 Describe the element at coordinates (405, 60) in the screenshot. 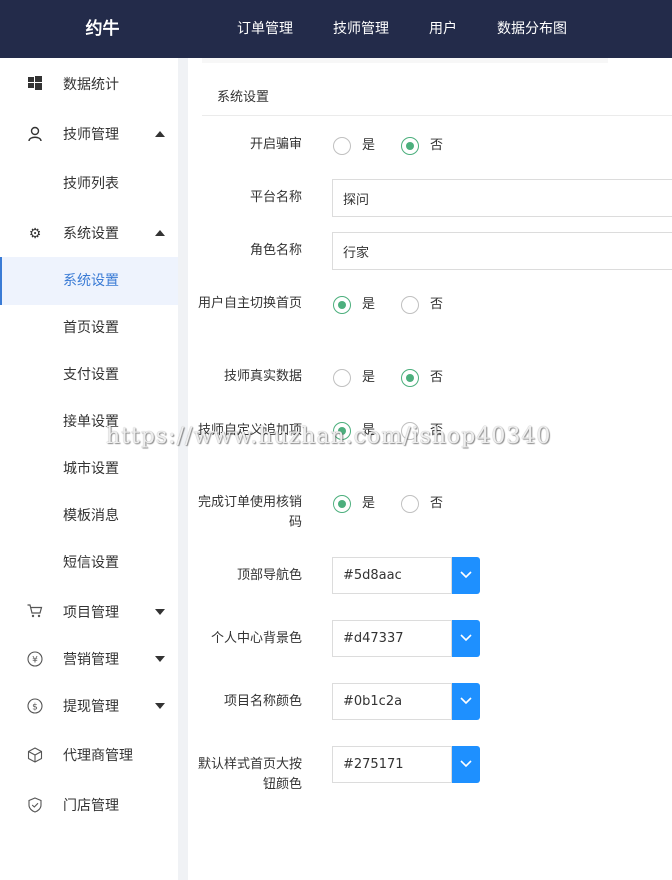

I see `panel-top-edge` at that location.